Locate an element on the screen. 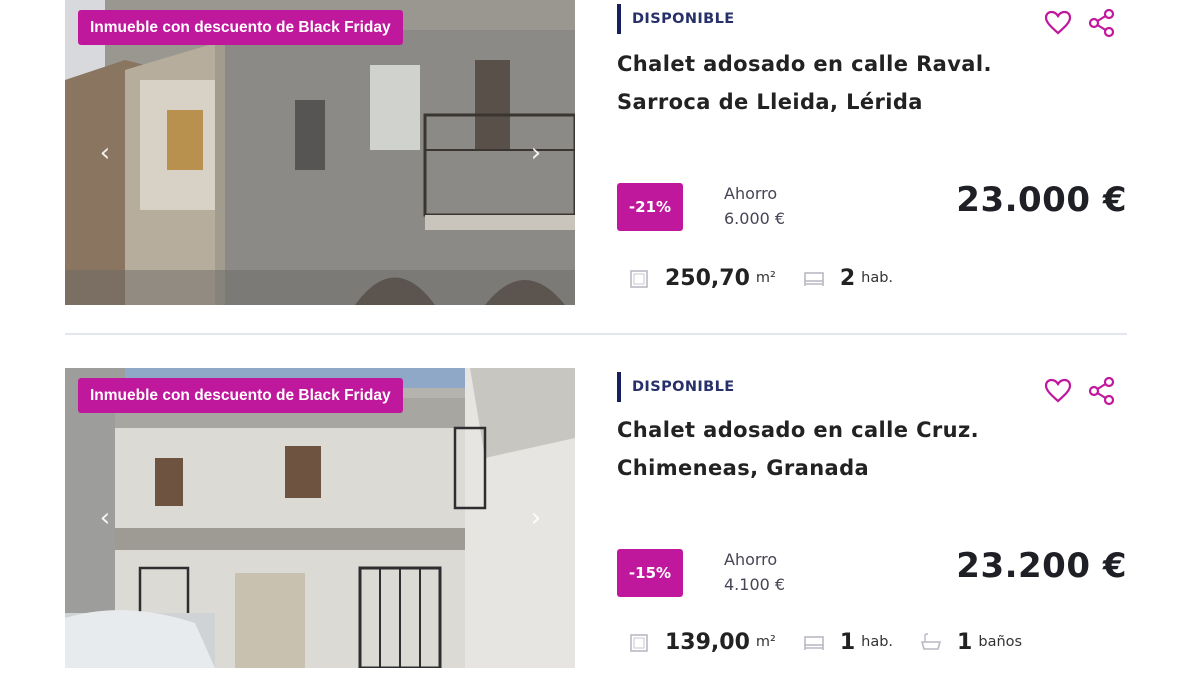 The image size is (1200, 675). area-value: 139,00 is located at coordinates (707, 642).